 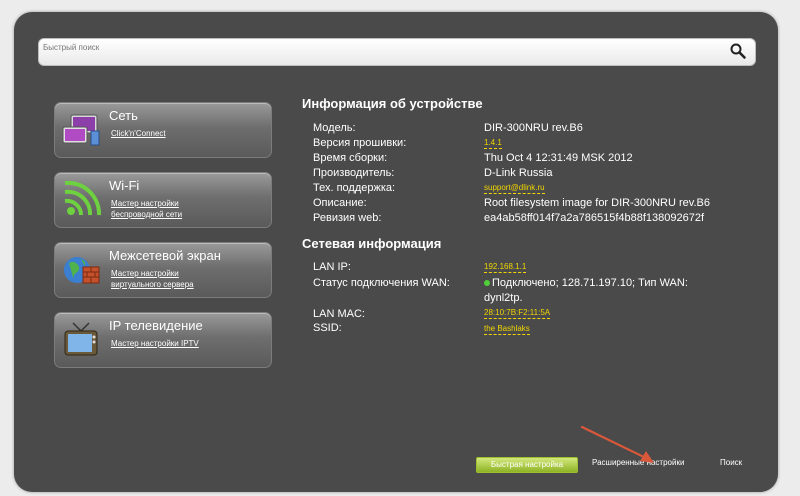 What do you see at coordinates (383, 47) in the screenshot?
I see `search-input` at bounding box center [383, 47].